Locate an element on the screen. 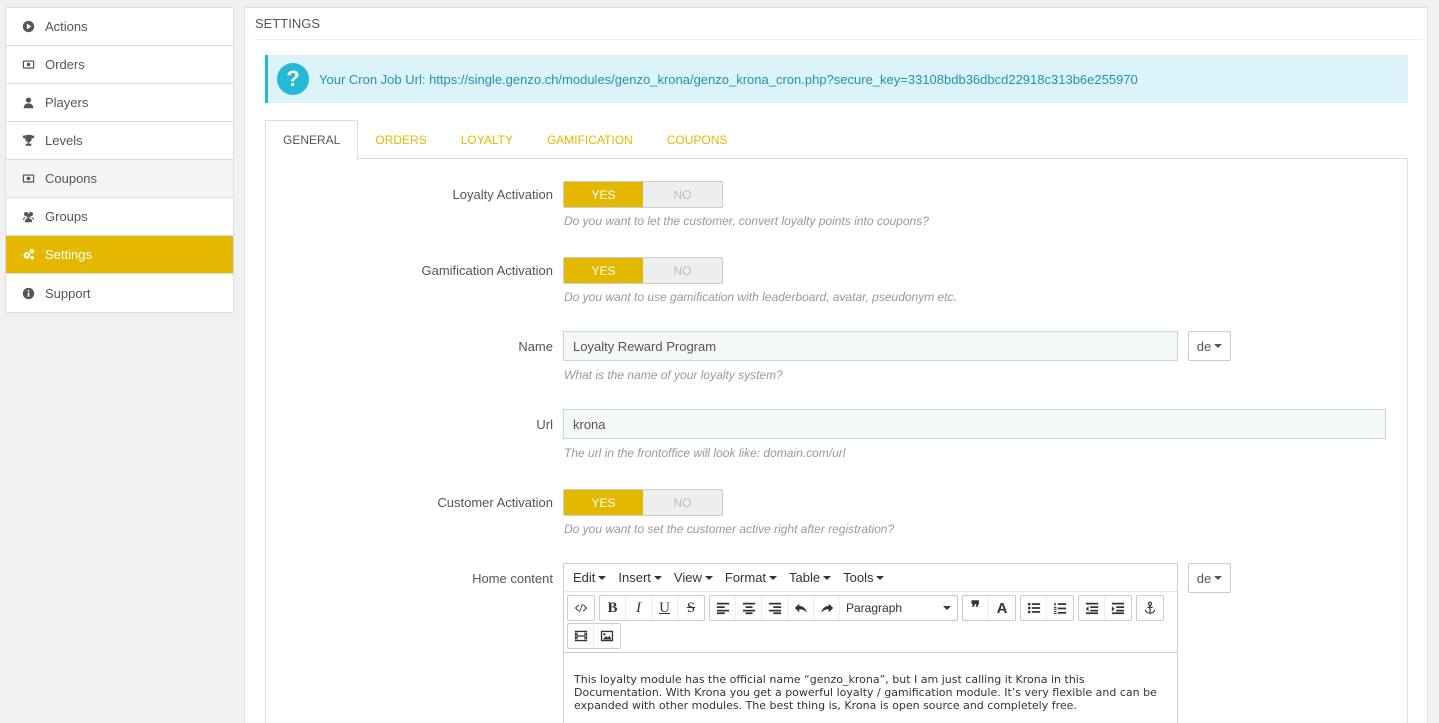 Image resolution: width=1439 pixels, height=723 pixels. menu-label: Tools is located at coordinates (858, 577).